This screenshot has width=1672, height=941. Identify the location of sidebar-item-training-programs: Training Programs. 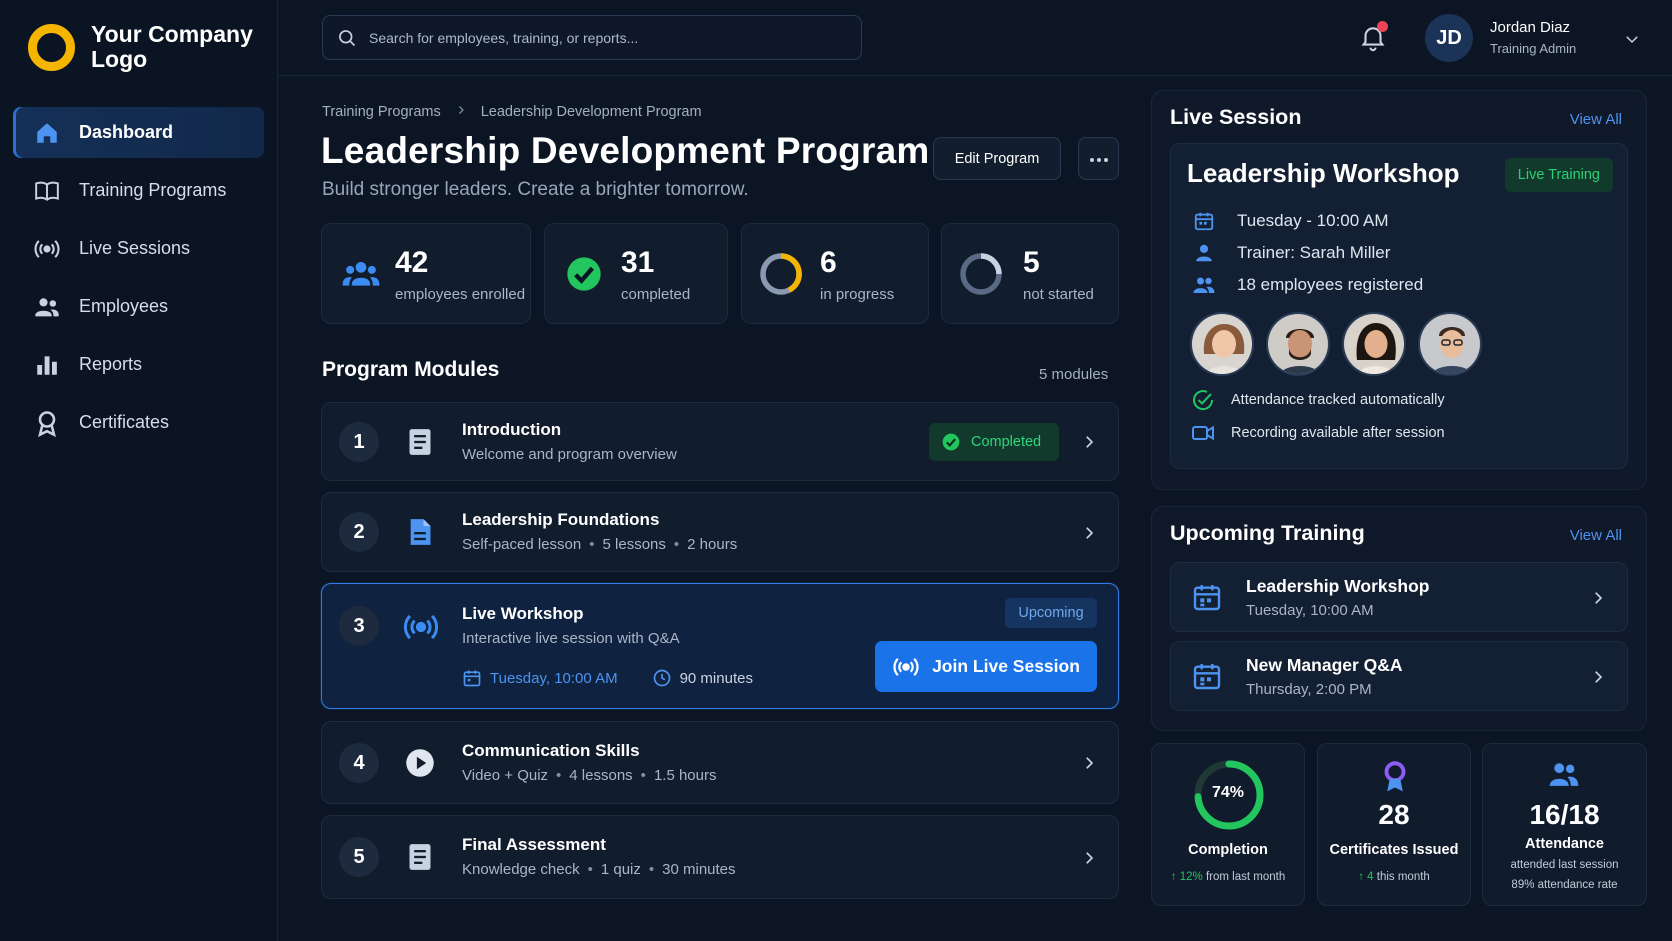
(138, 190).